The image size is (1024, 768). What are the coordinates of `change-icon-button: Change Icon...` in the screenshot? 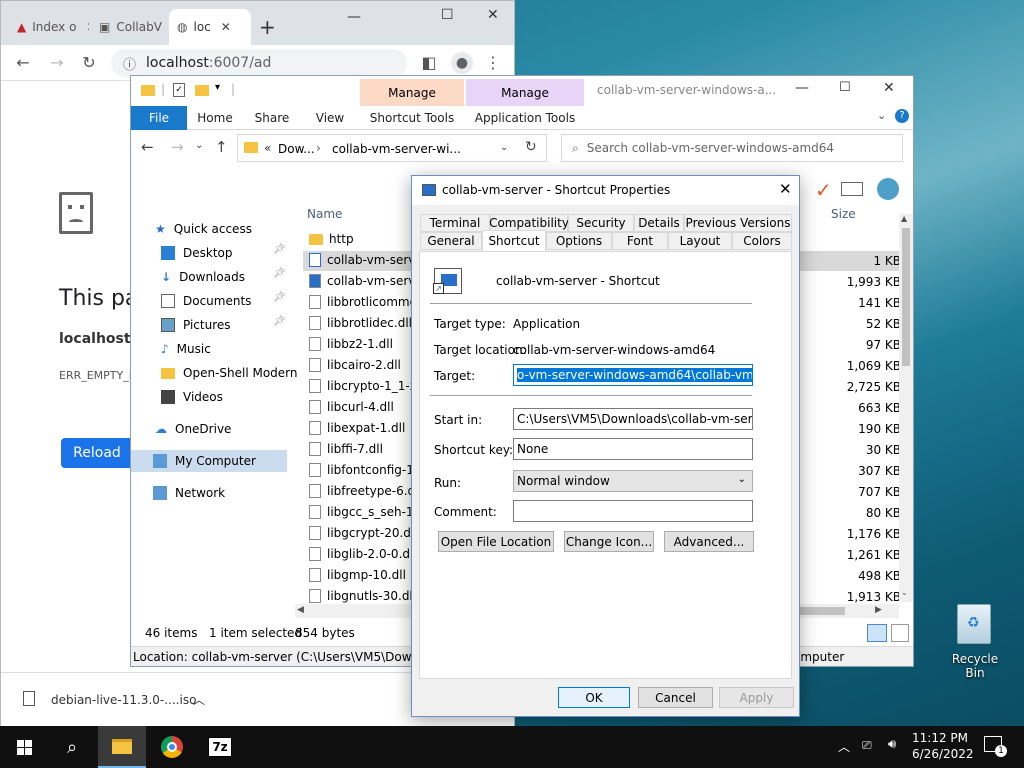 It's located at (609, 541).